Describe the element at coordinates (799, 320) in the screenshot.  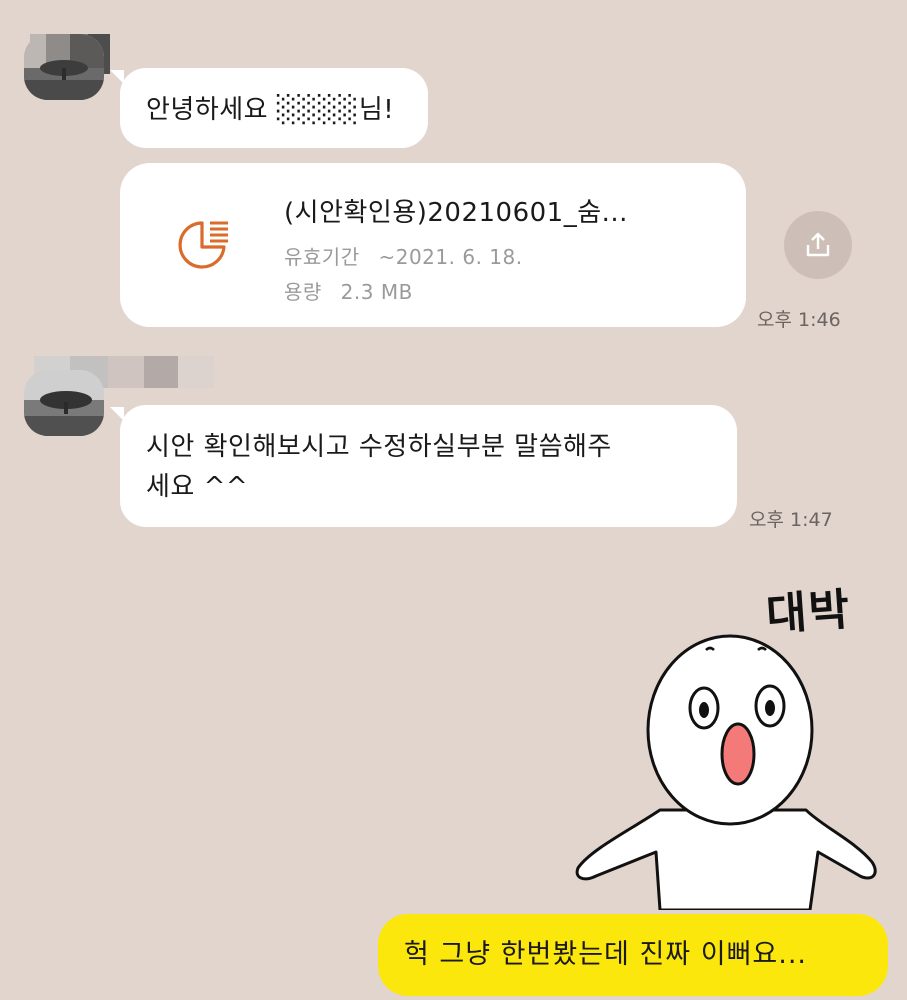
I see `message-timestamp: 오후 1:46` at that location.